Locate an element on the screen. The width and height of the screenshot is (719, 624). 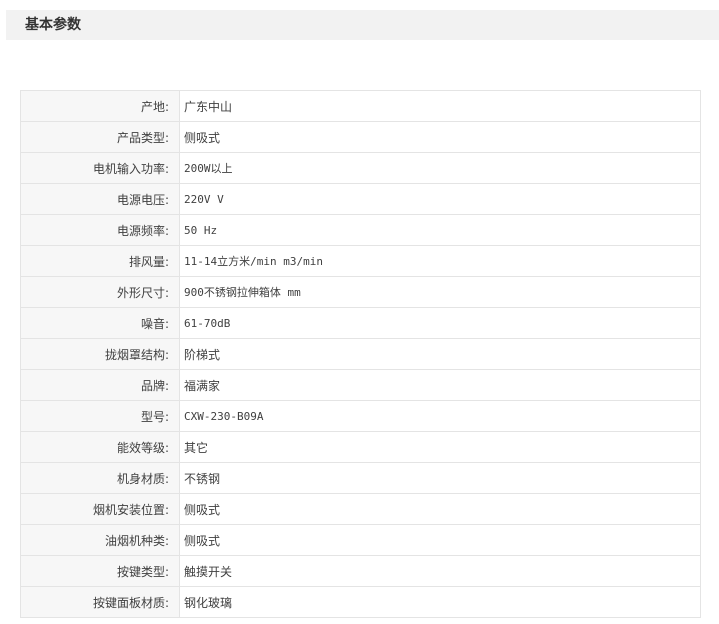
table-row: 拢烟罩结构: 阶梯式 is located at coordinates (360, 354).